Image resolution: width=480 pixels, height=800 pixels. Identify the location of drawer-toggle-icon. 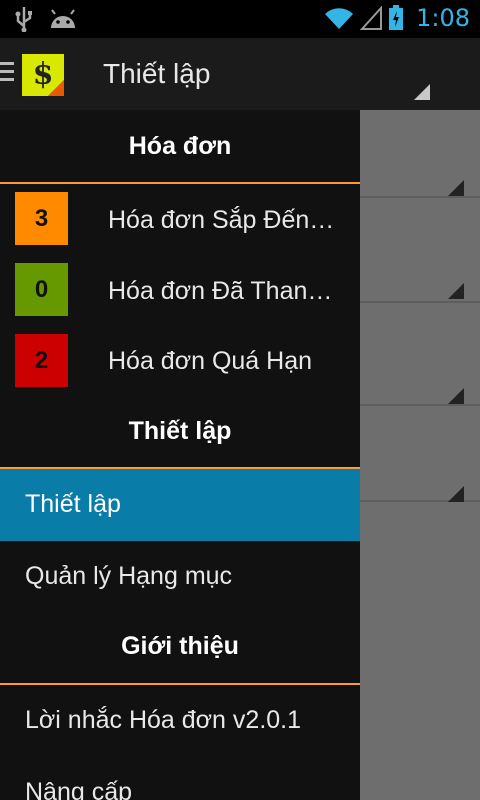
(7, 74).